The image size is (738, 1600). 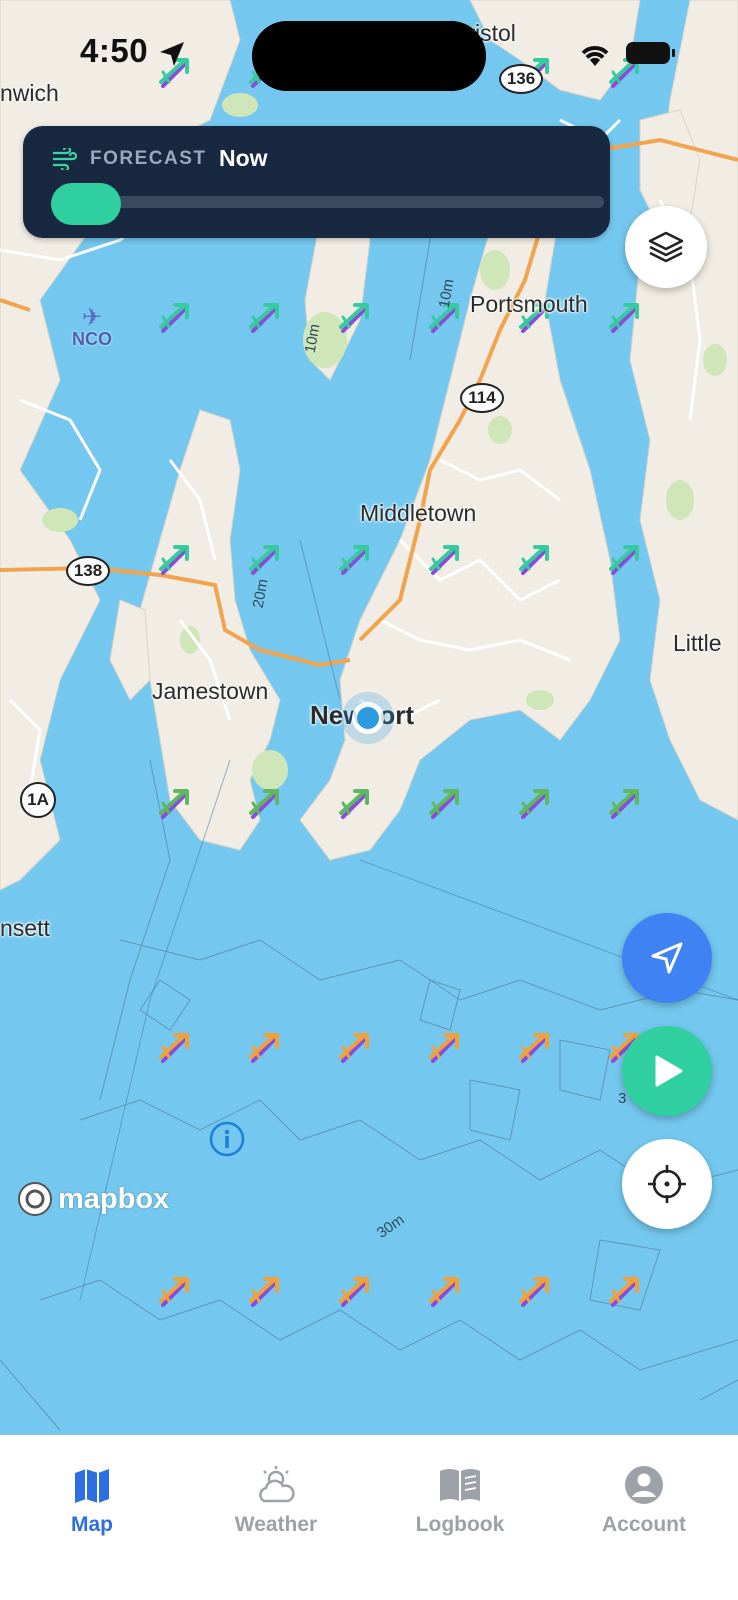 What do you see at coordinates (460, 1485) in the screenshot?
I see `logbook-icon` at bounding box center [460, 1485].